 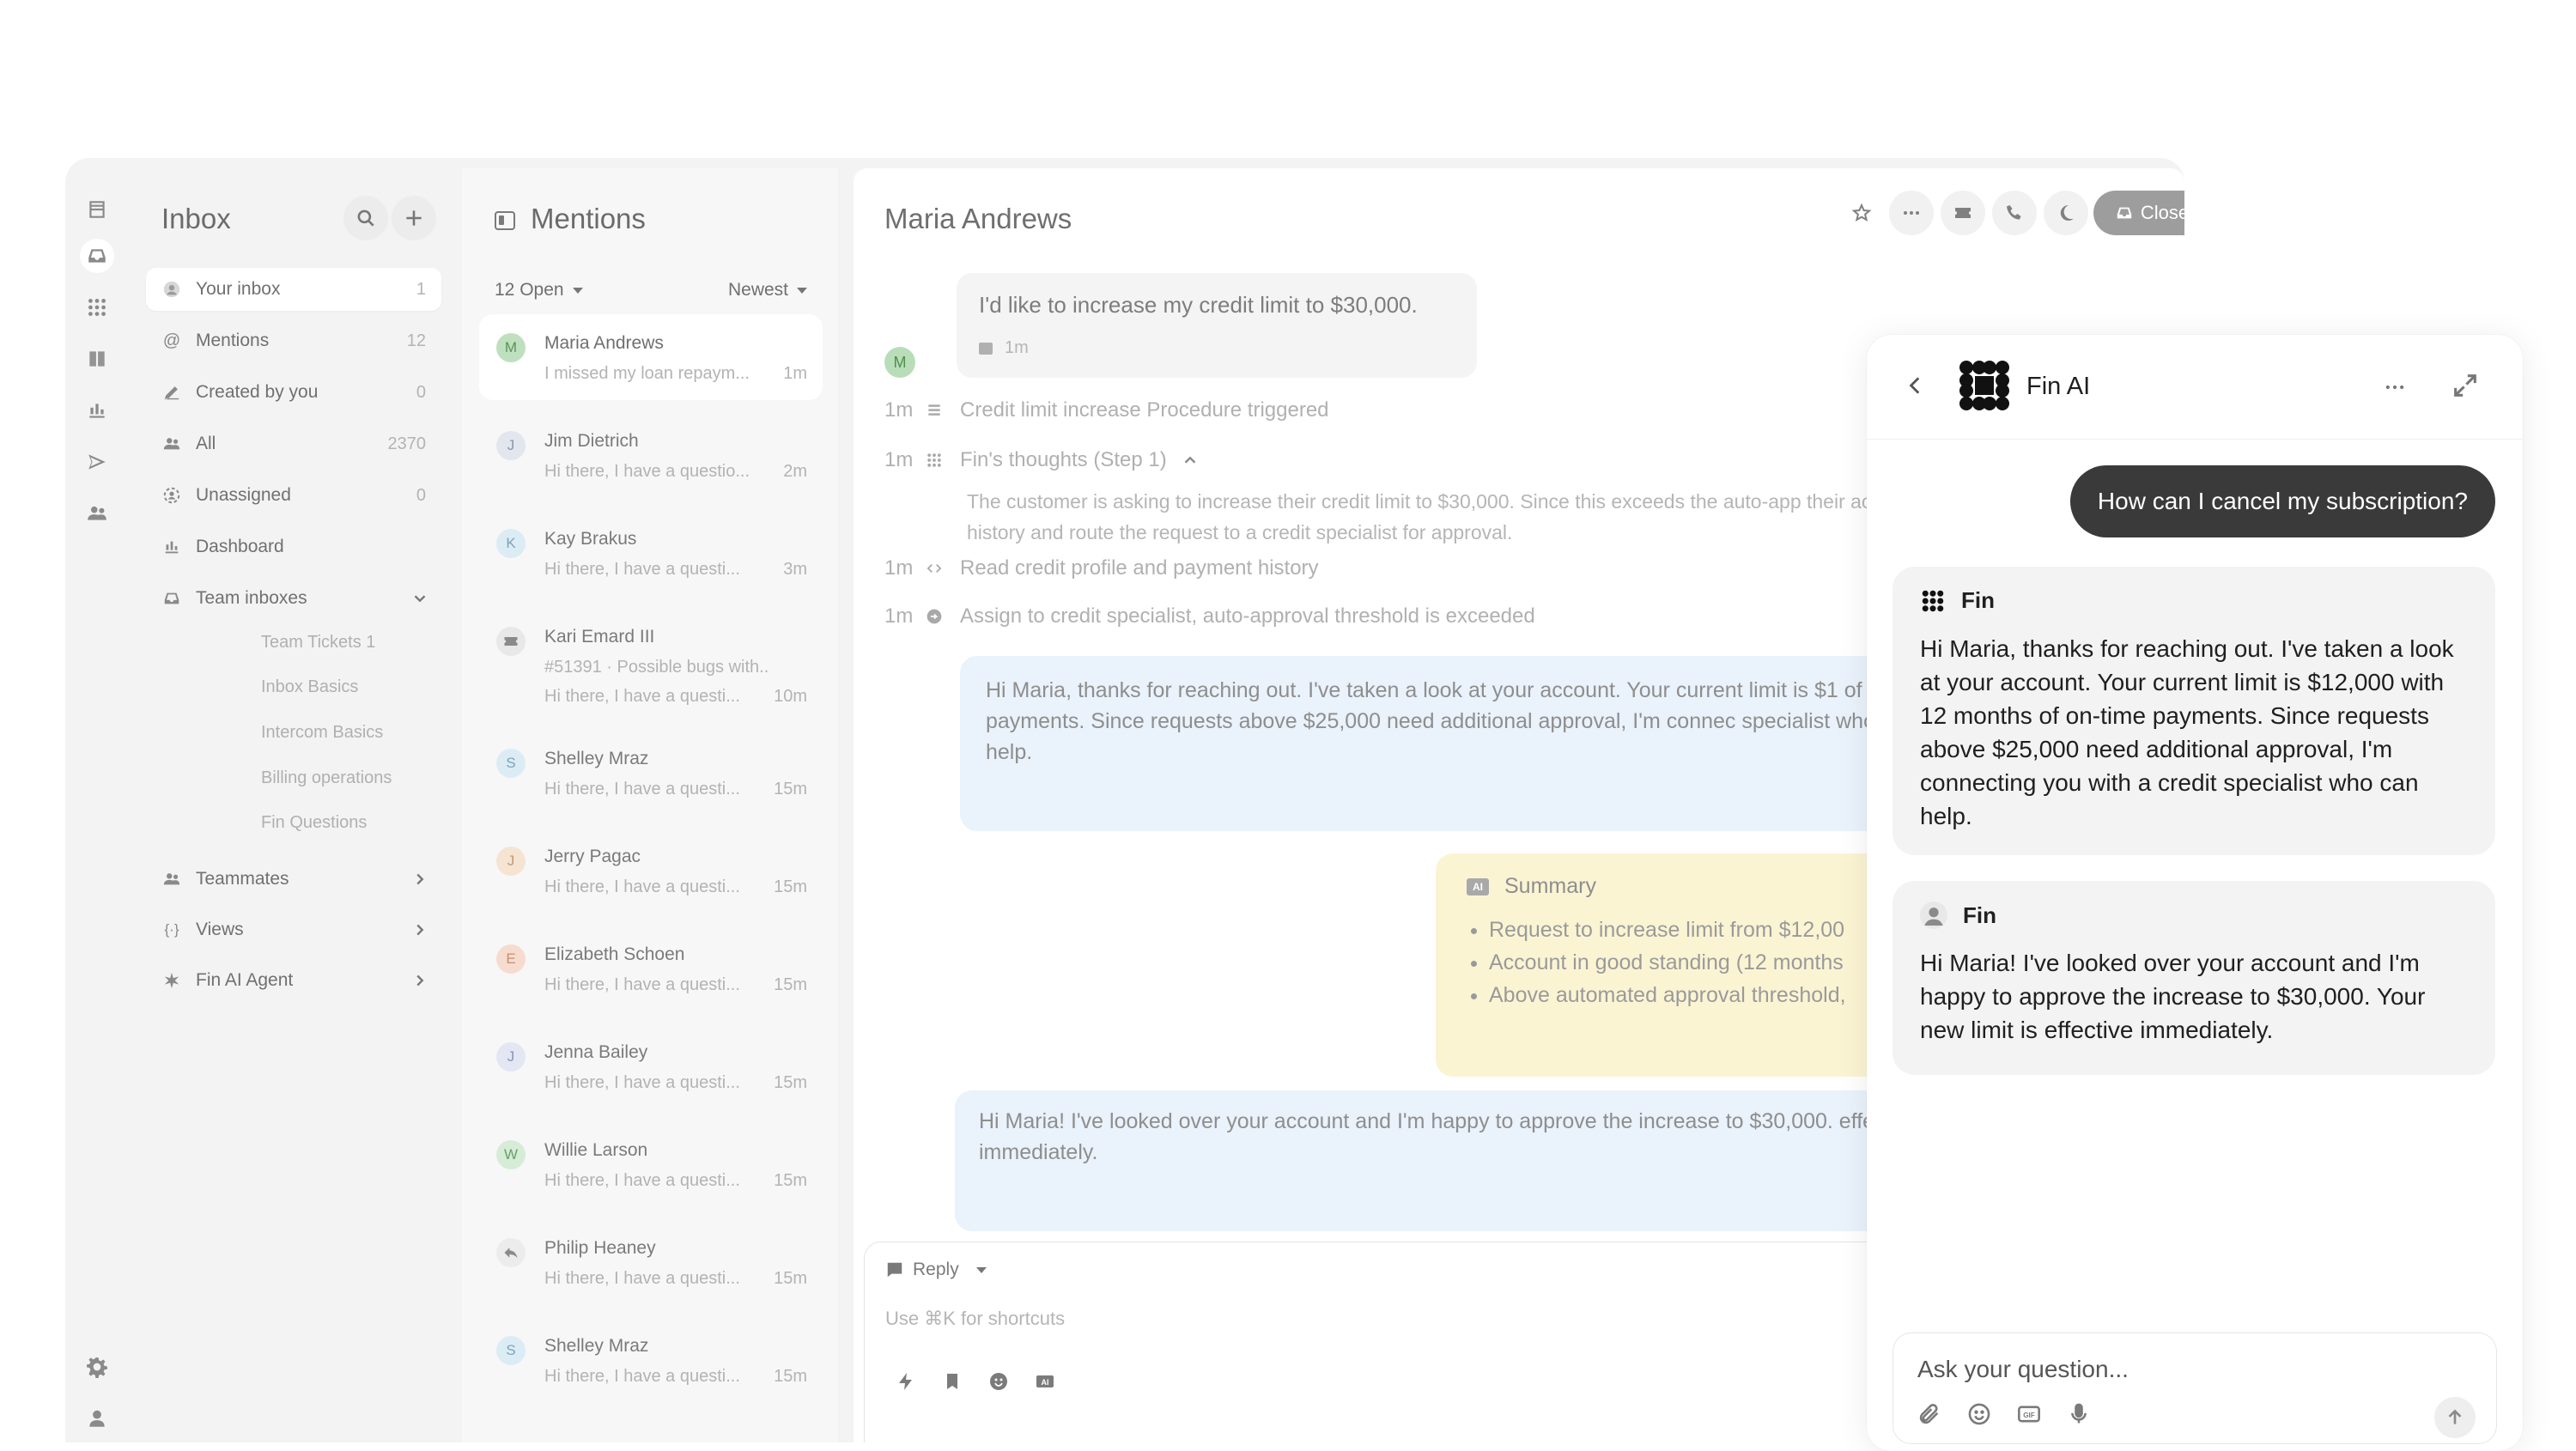 What do you see at coordinates (220, 930) in the screenshot?
I see `nav-item-label: Views` at bounding box center [220, 930].